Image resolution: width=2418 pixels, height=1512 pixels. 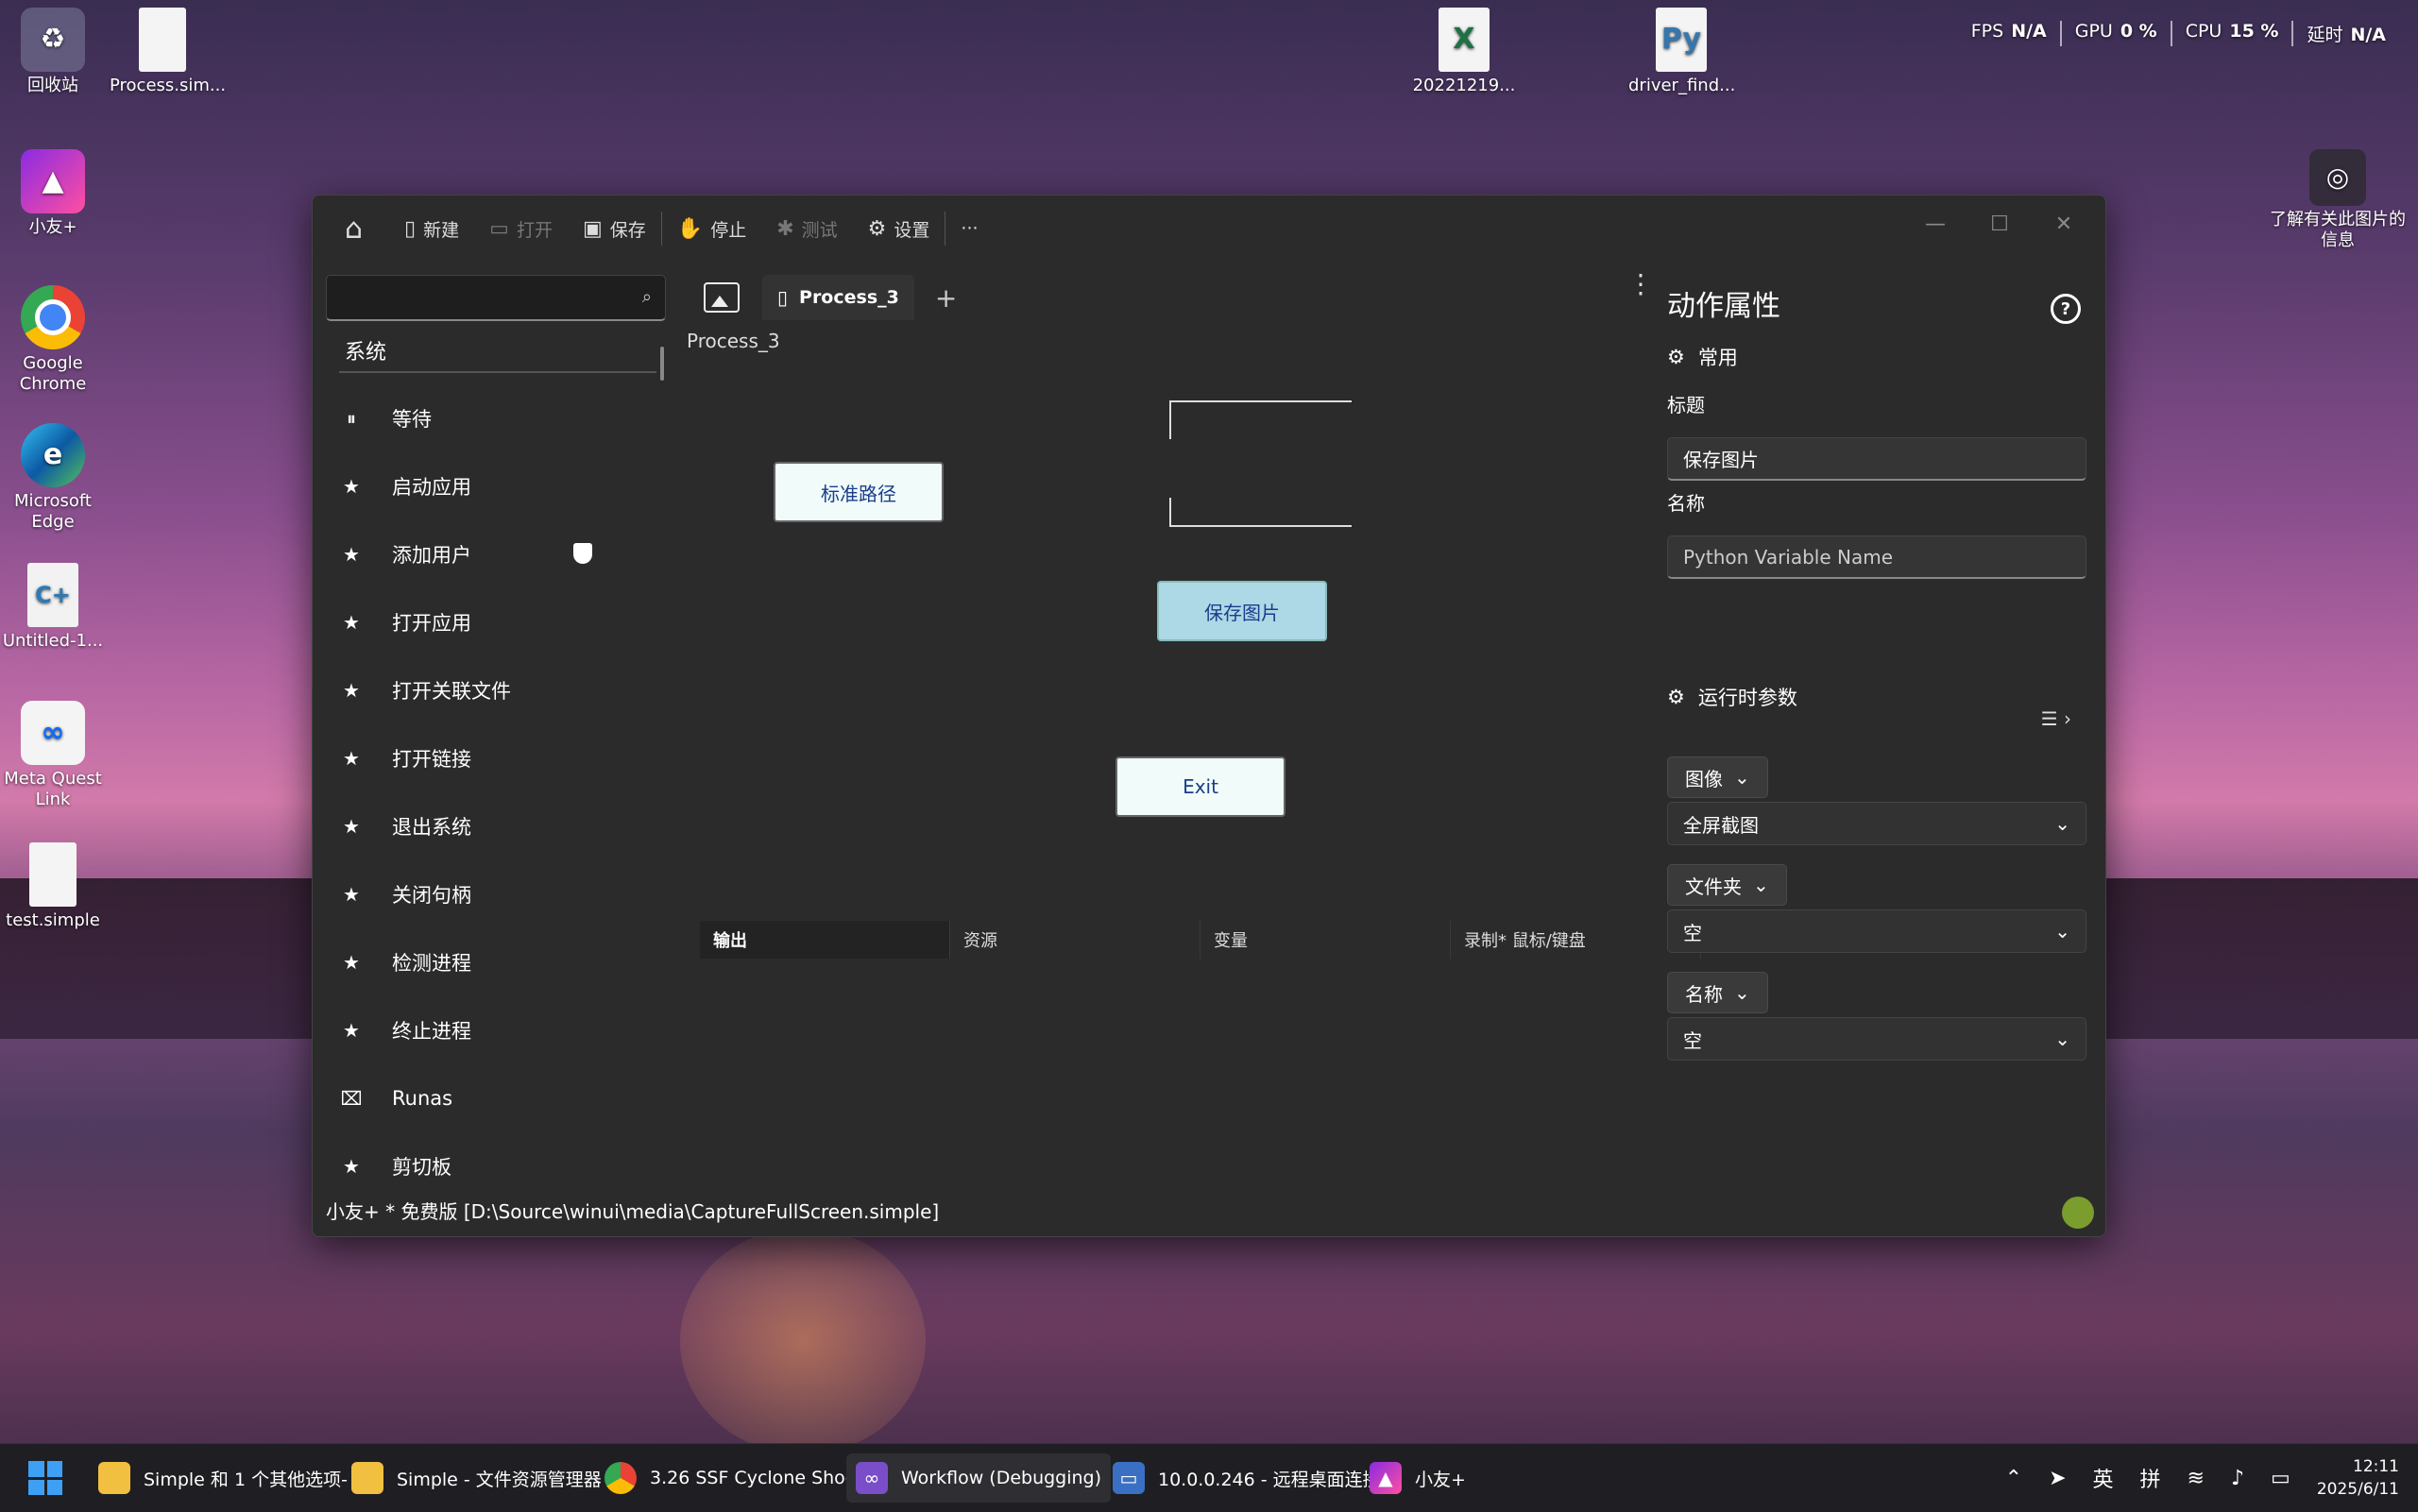 I want to click on name-field: Python Variable Name, so click(x=1876, y=557).